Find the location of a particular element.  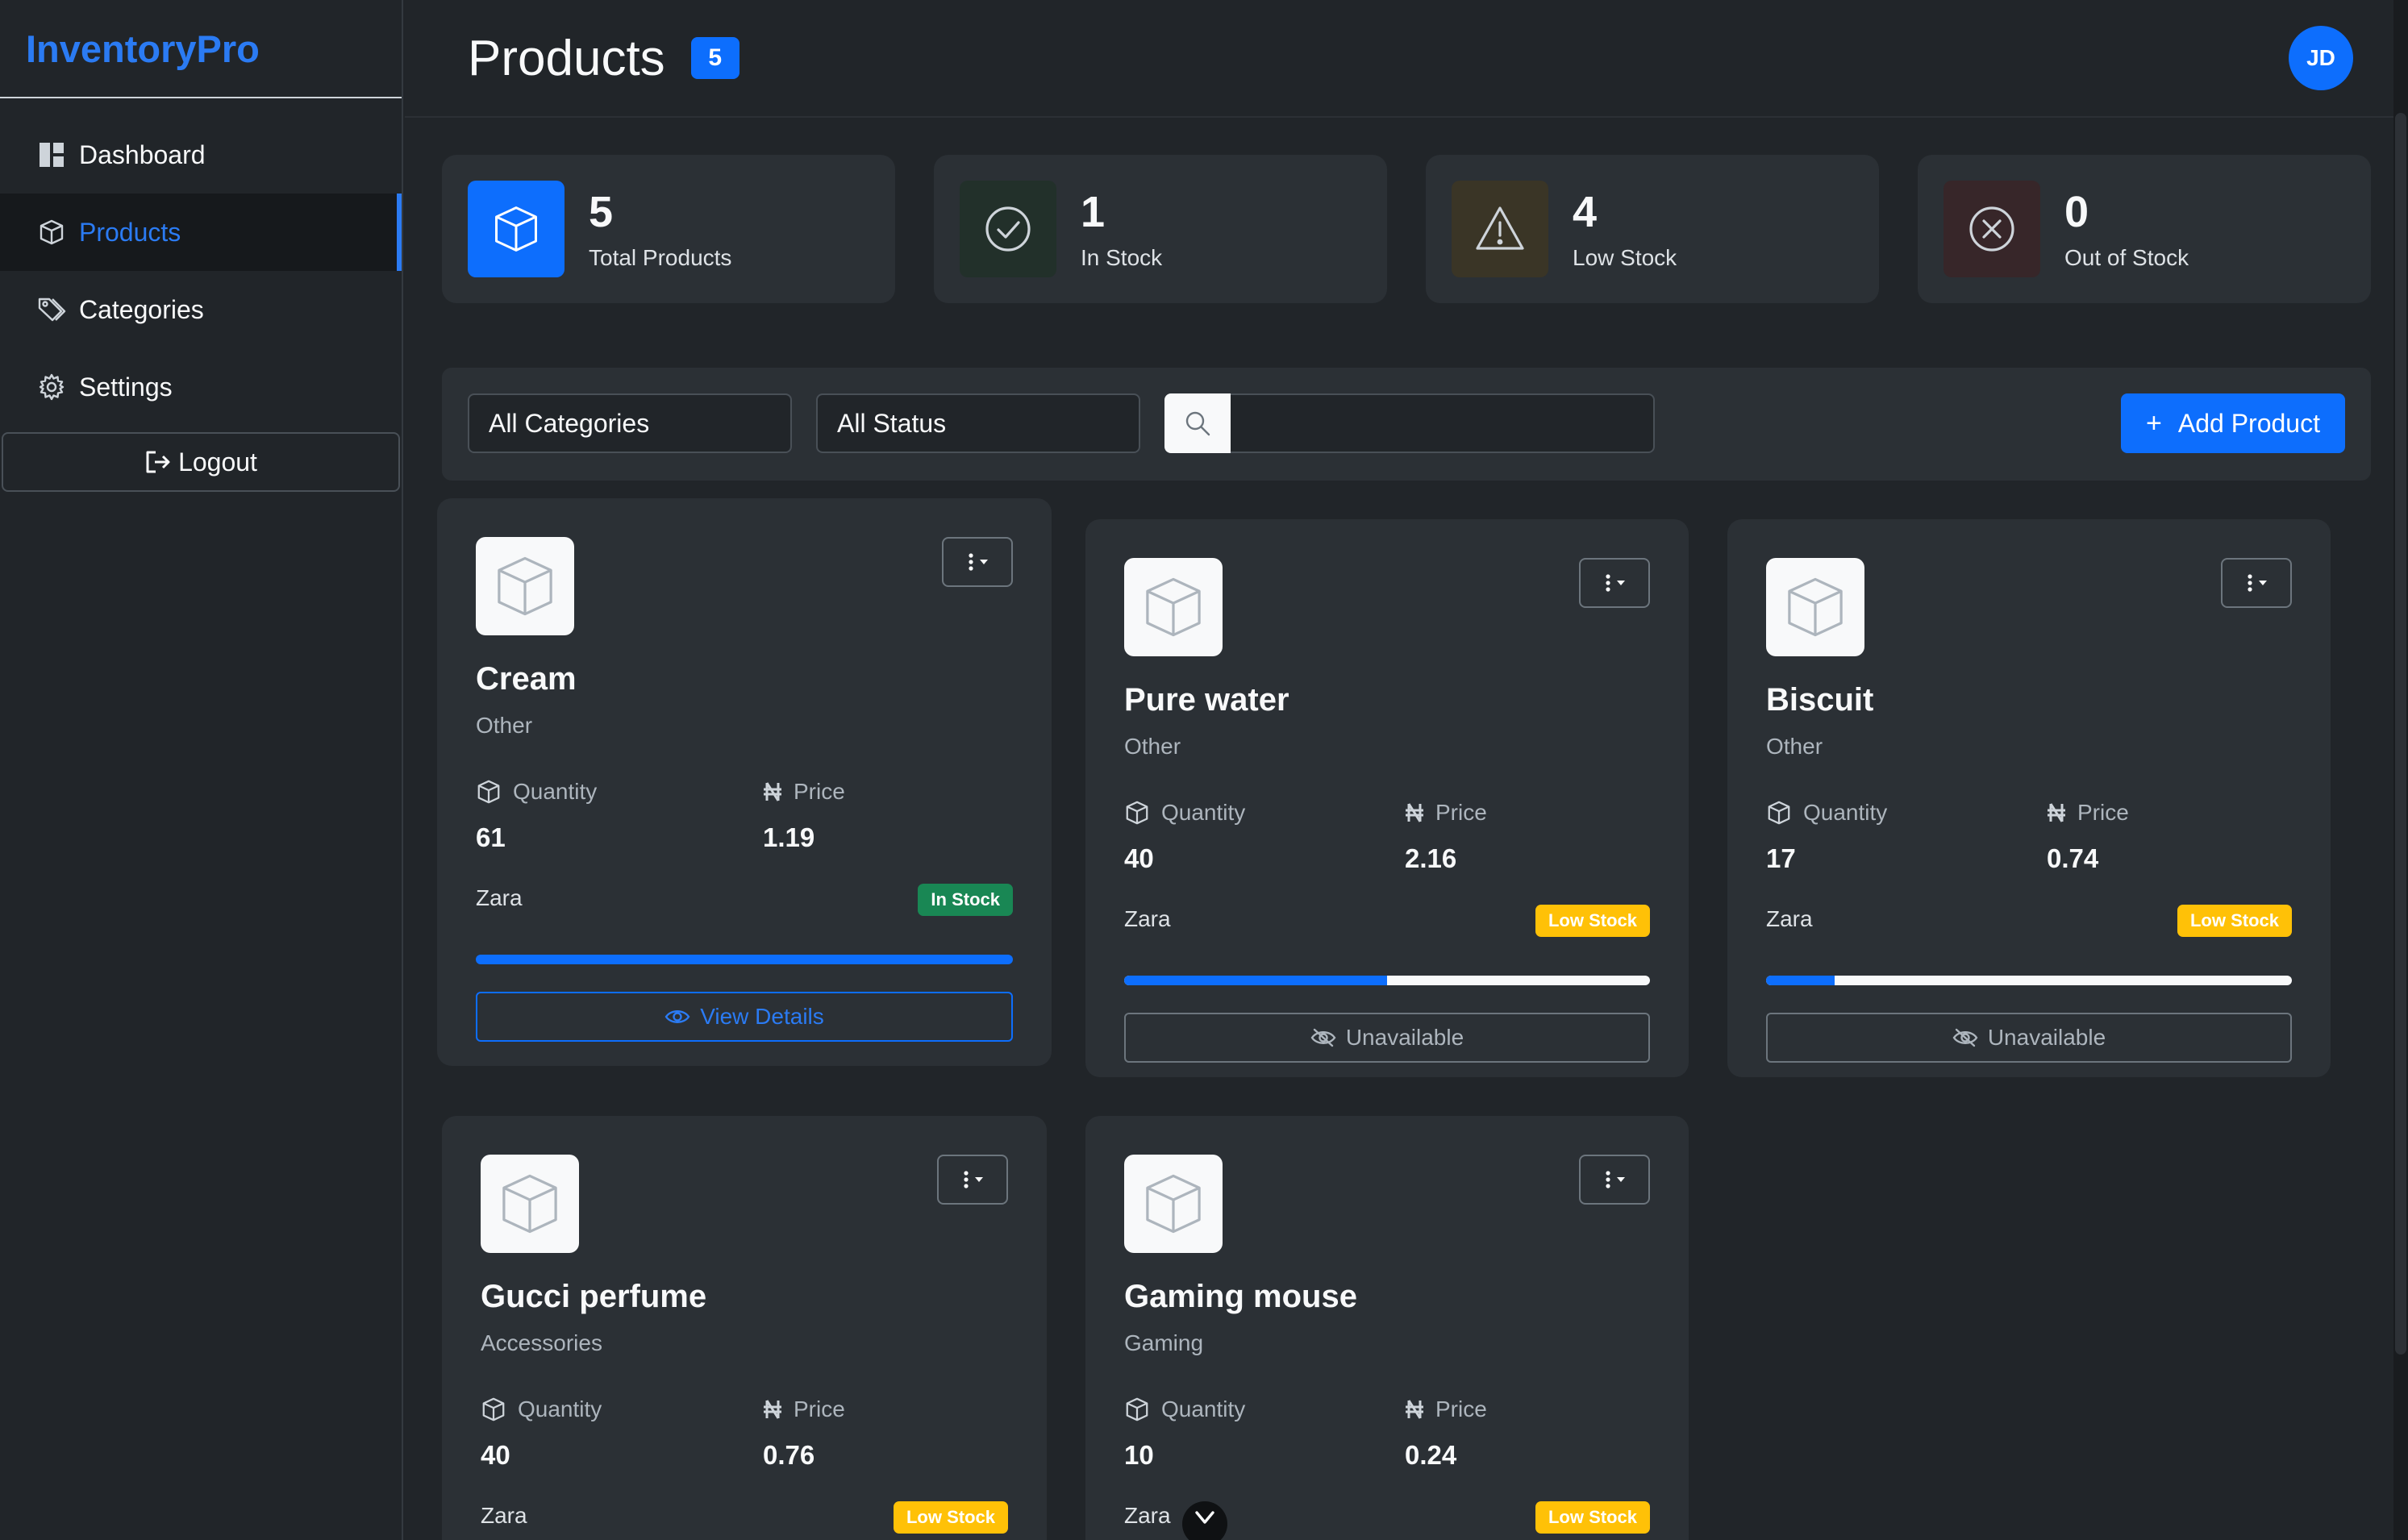

search-button is located at coordinates (1197, 423).